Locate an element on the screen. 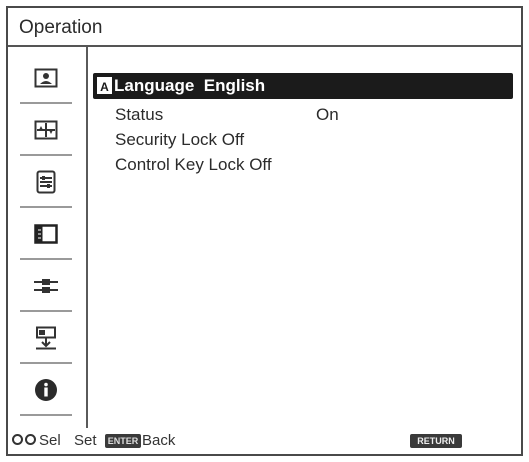 The height and width of the screenshot is (462, 529). footer-hints: Sel Set ENTER Back RETURN is located at coordinates (264, 440).